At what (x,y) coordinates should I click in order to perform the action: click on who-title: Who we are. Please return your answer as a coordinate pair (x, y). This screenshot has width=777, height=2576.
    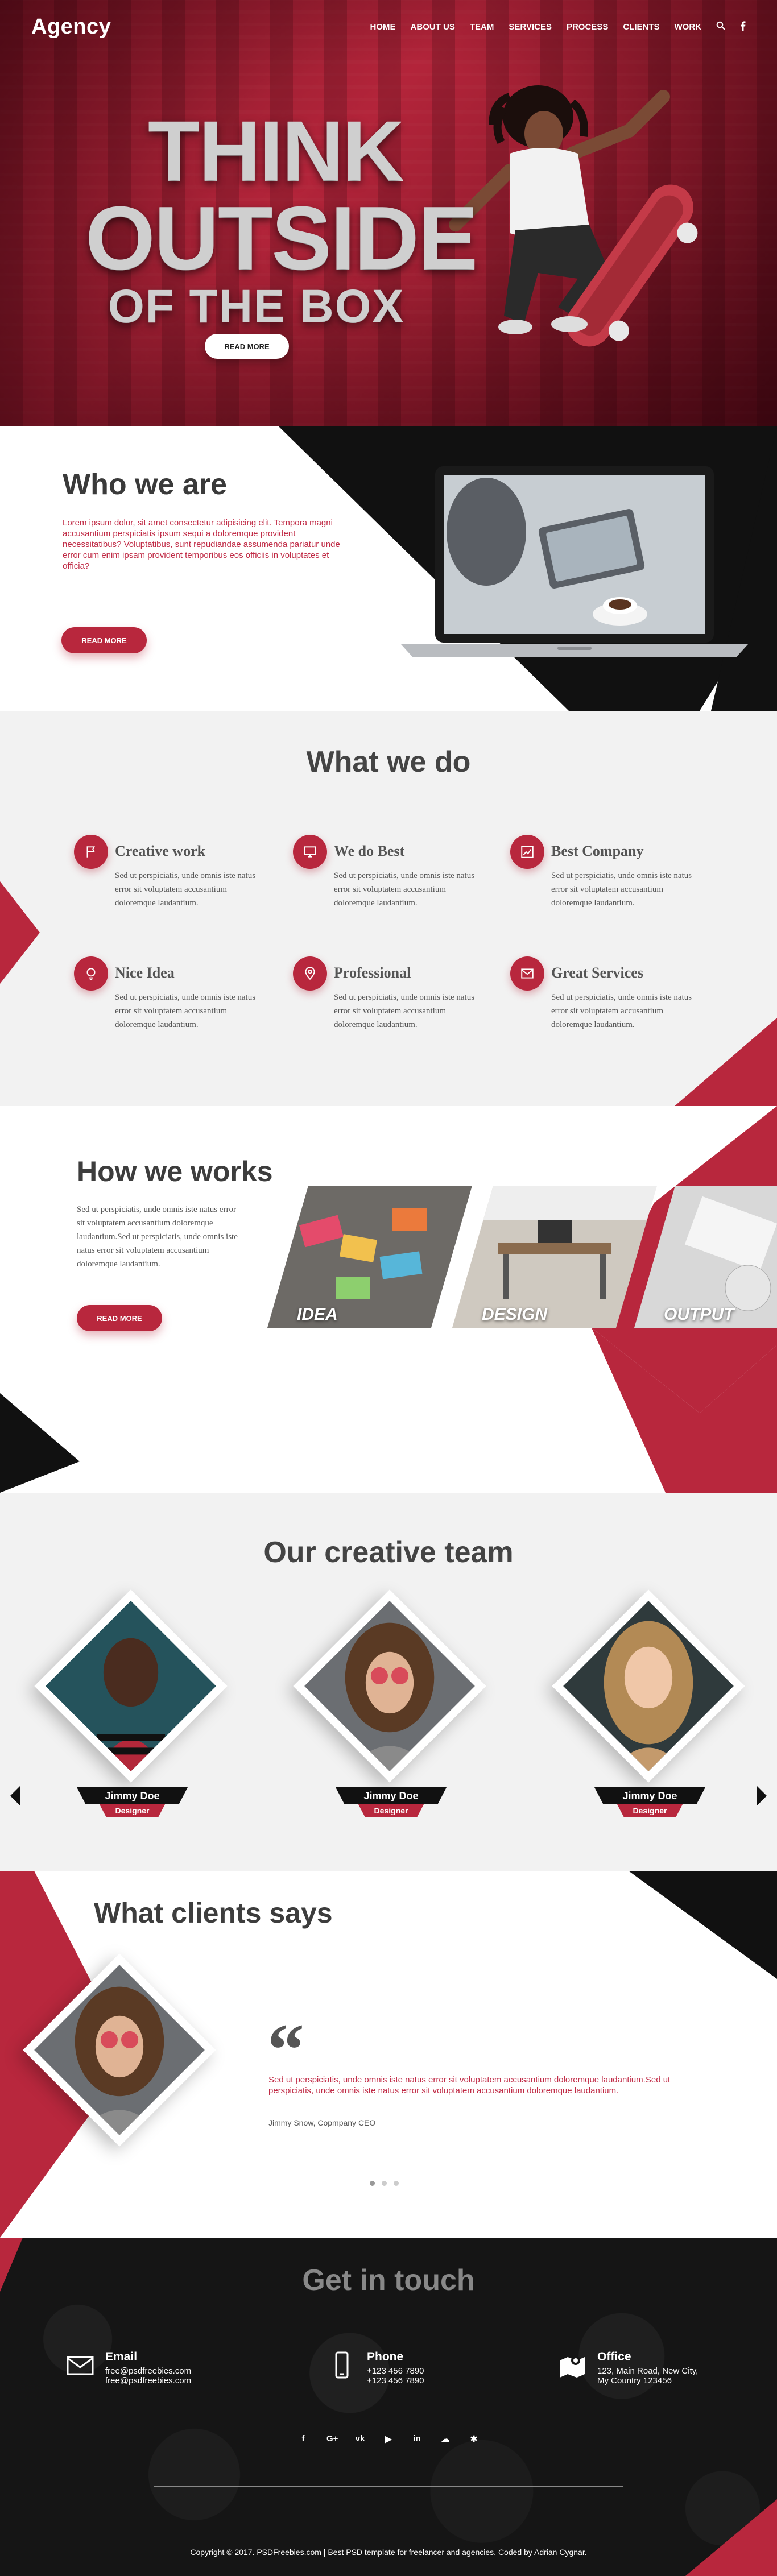
    Looking at the image, I should click on (145, 484).